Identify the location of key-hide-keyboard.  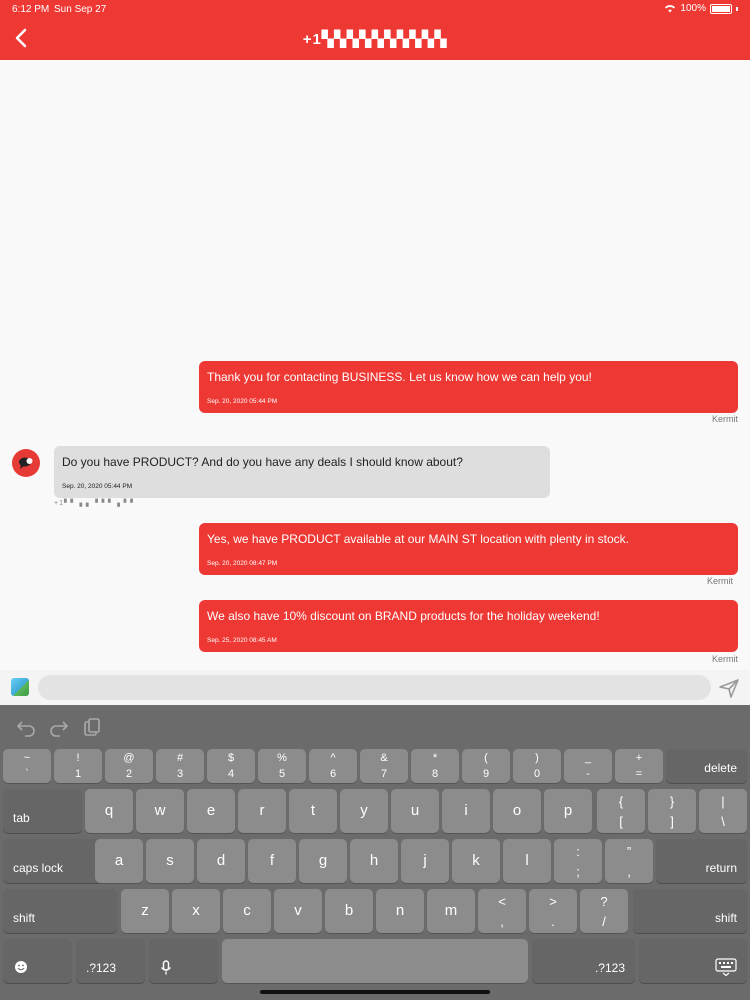
(693, 961).